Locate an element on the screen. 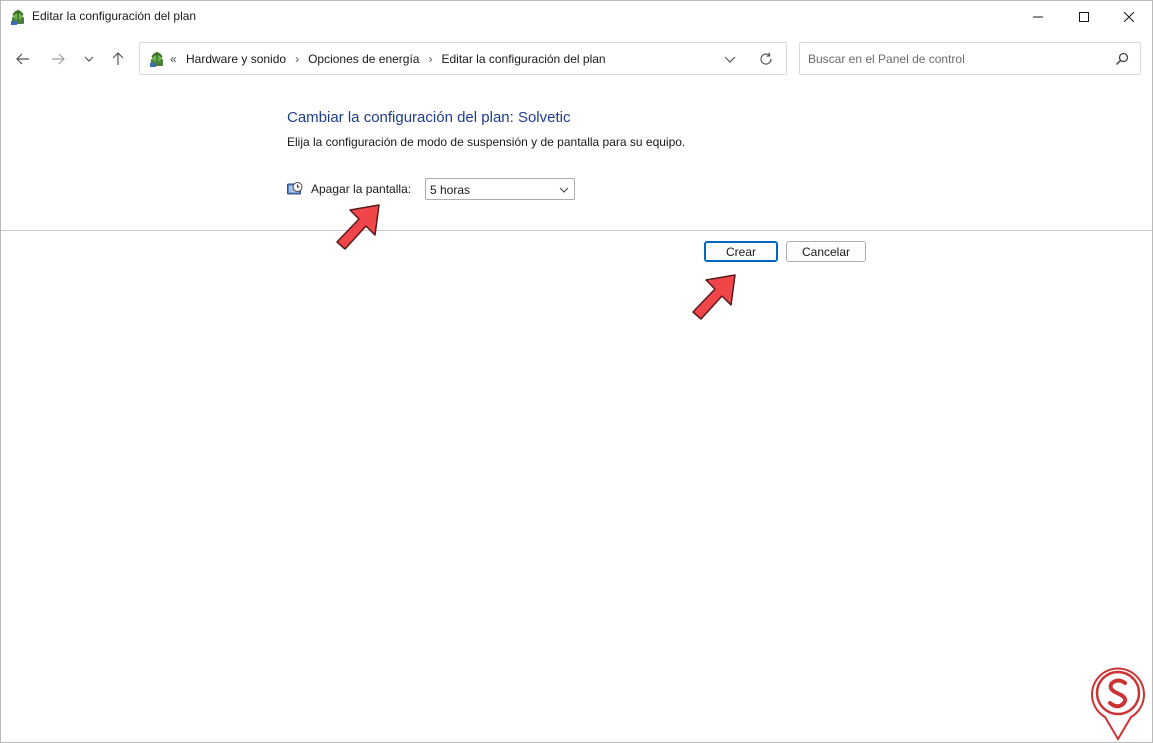  forward-button is located at coordinates (58, 59).